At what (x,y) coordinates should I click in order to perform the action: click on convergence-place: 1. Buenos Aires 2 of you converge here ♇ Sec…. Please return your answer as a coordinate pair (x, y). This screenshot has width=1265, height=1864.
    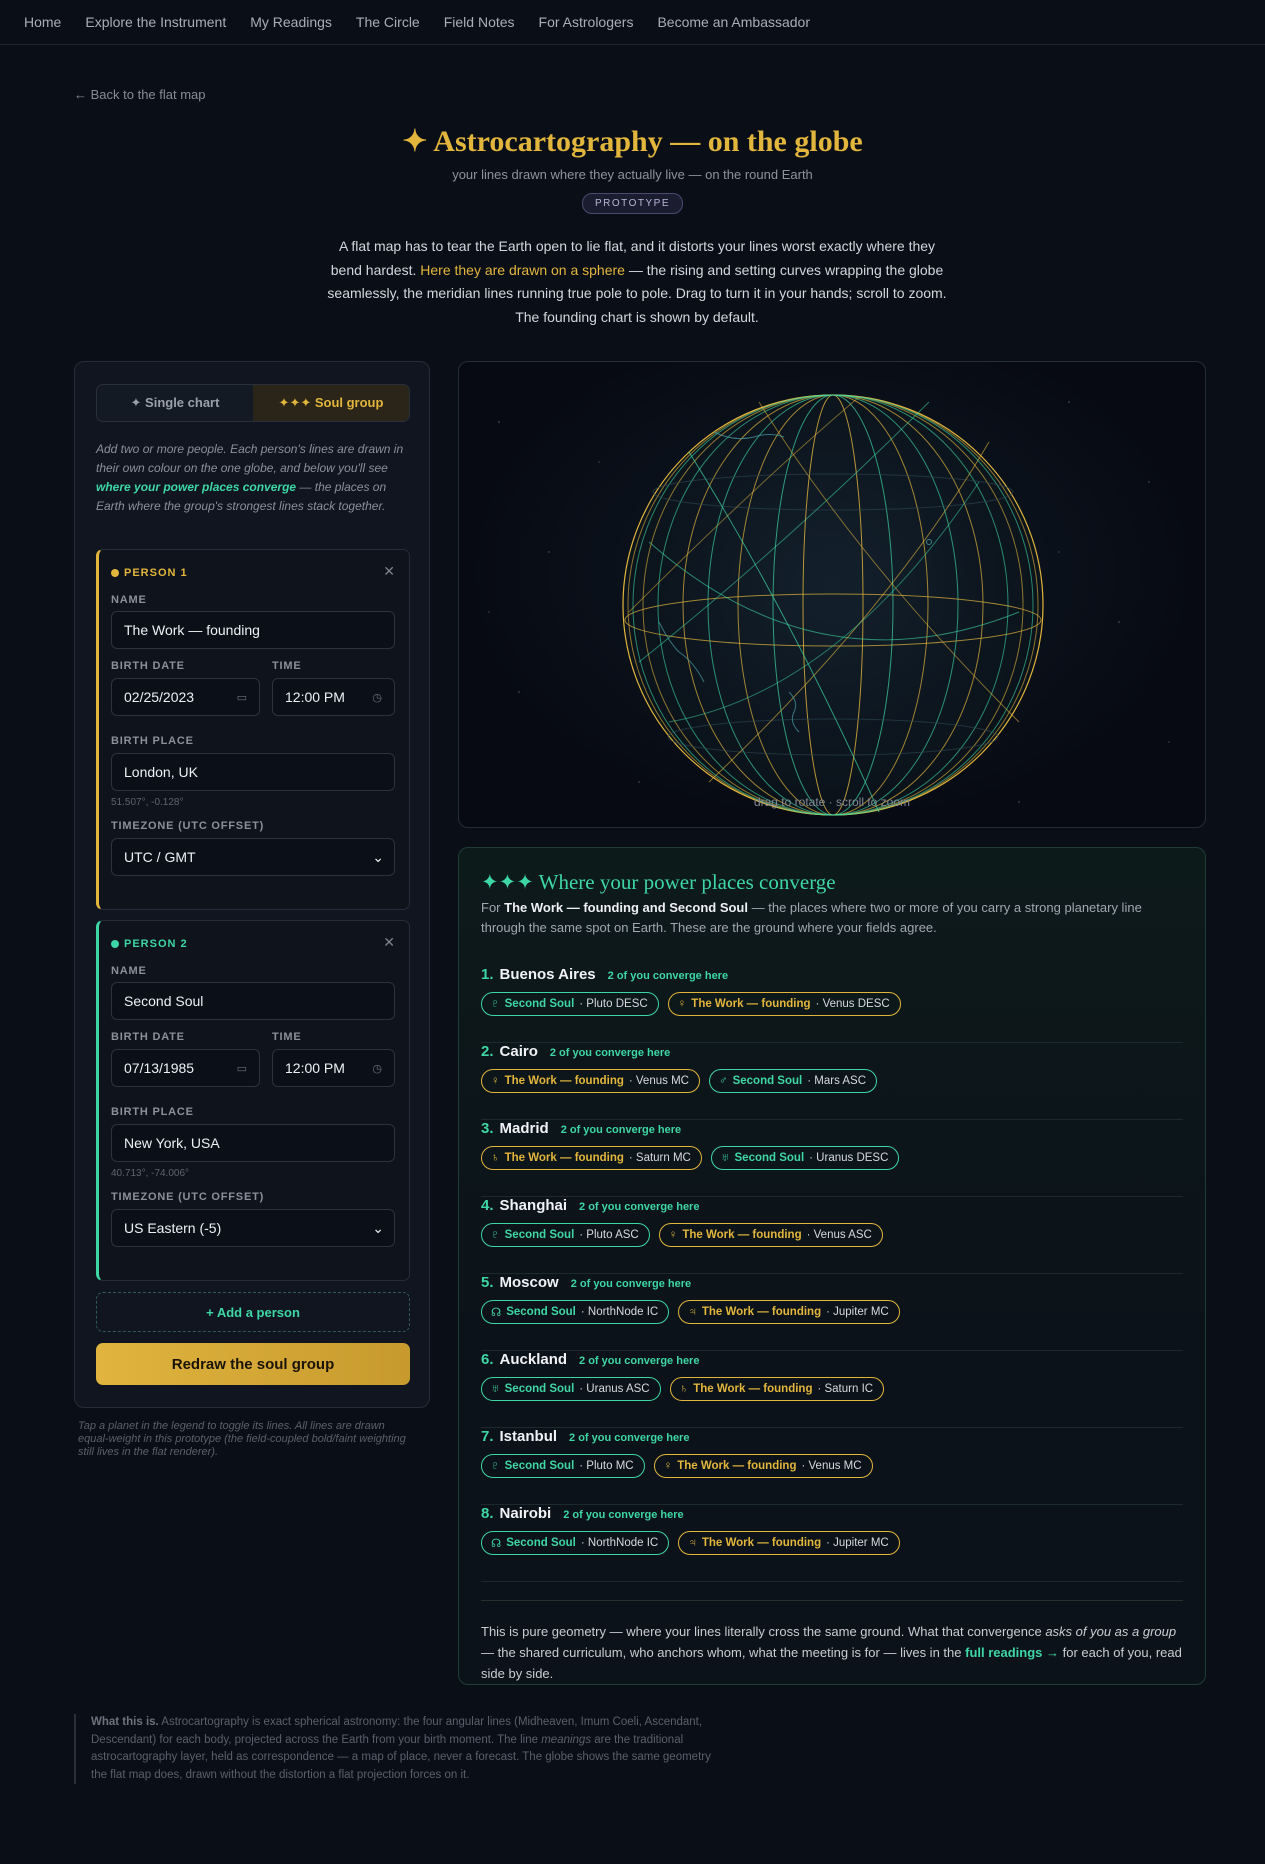
    Looking at the image, I should click on (832, 1004).